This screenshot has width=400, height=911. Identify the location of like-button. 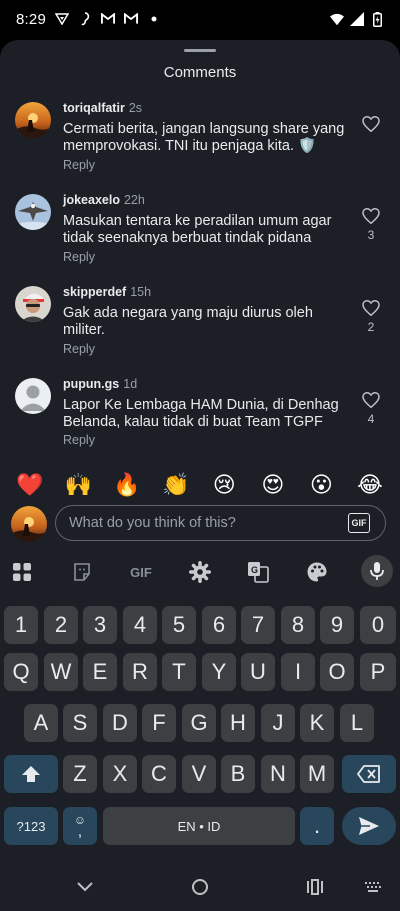
(371, 126).